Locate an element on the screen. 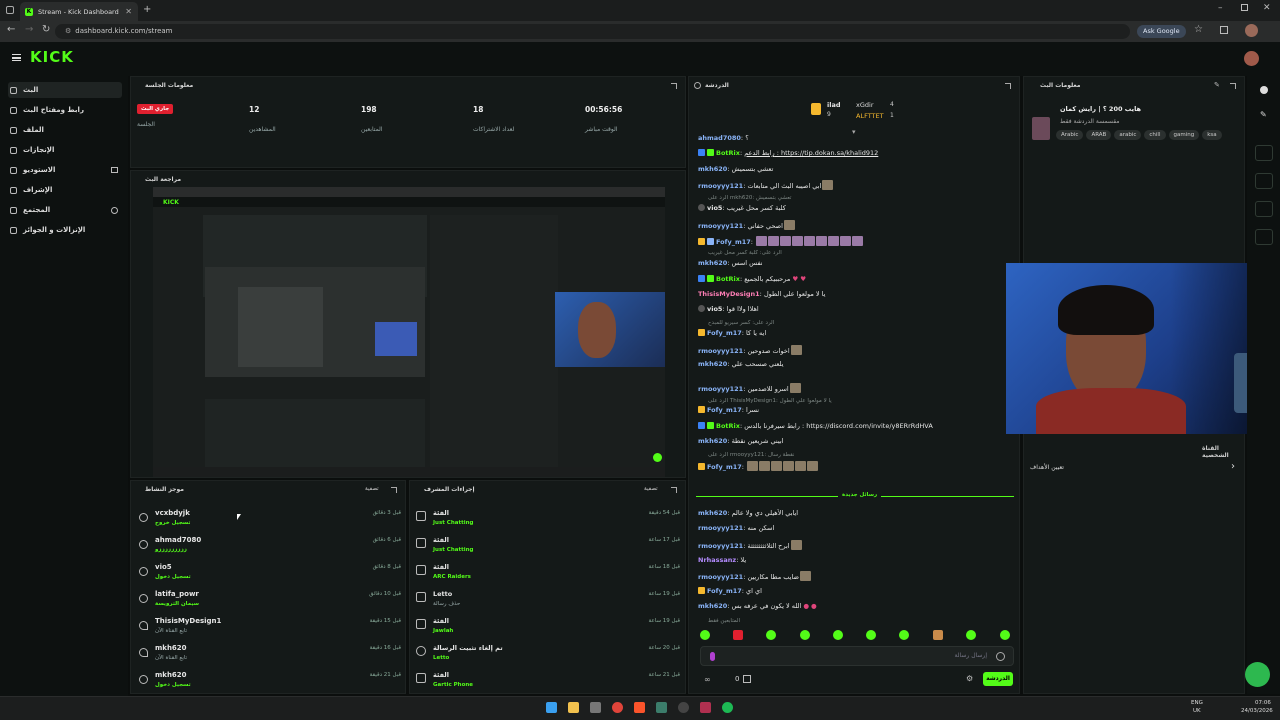 The image size is (1280, 720). back-icon: ← is located at coordinates (11, 29).